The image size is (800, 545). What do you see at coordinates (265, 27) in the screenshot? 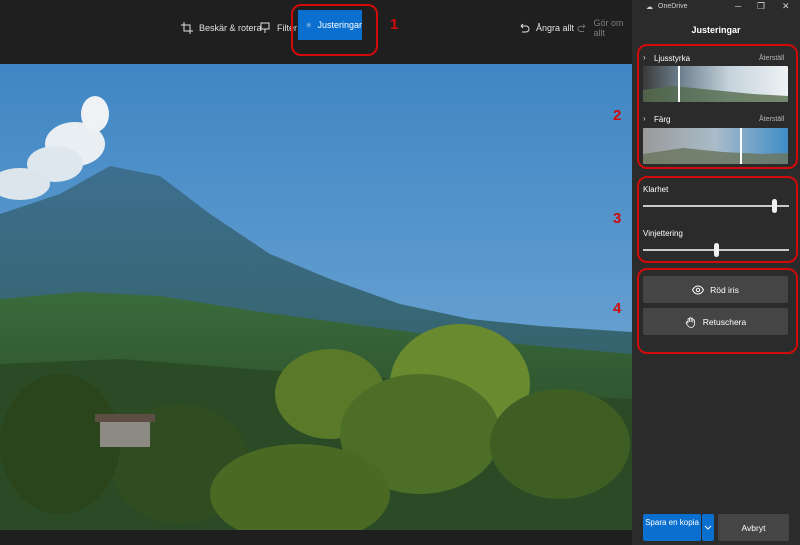
I see `filter-icon` at bounding box center [265, 27].